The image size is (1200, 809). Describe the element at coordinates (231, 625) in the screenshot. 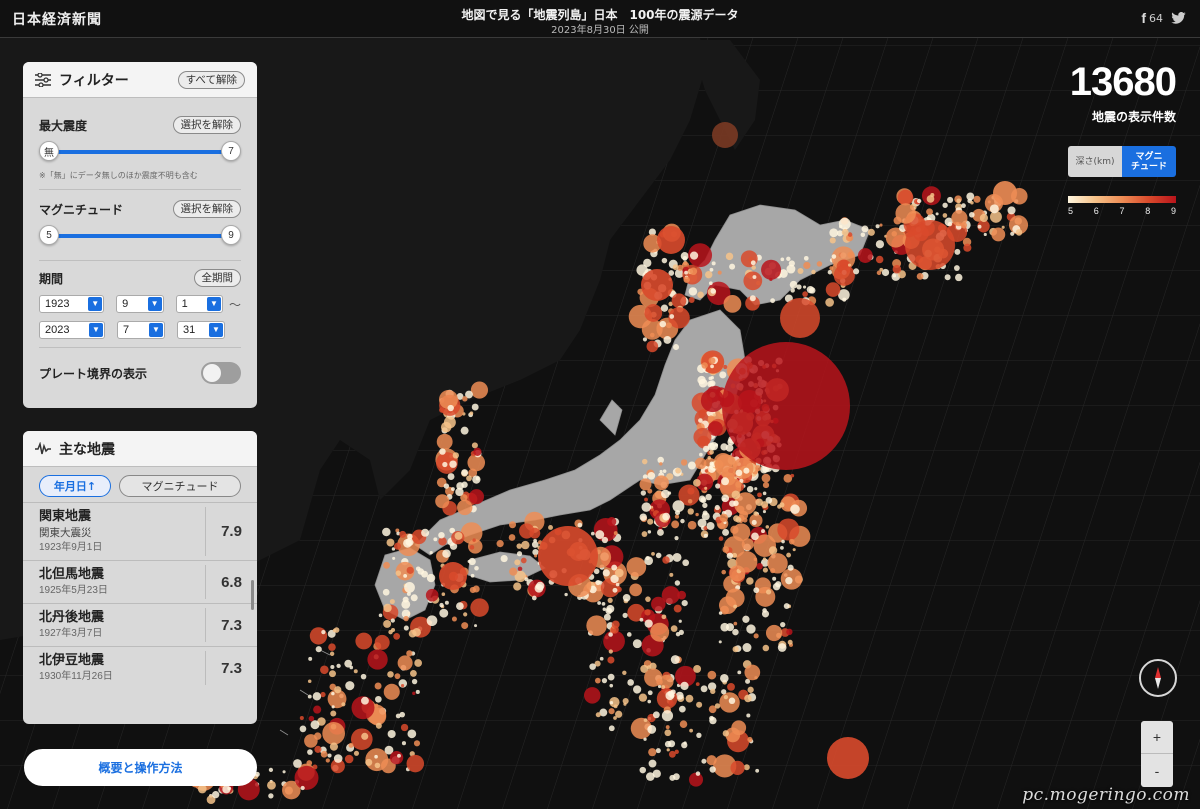

I see `quake-magnitude: 7.3` at that location.